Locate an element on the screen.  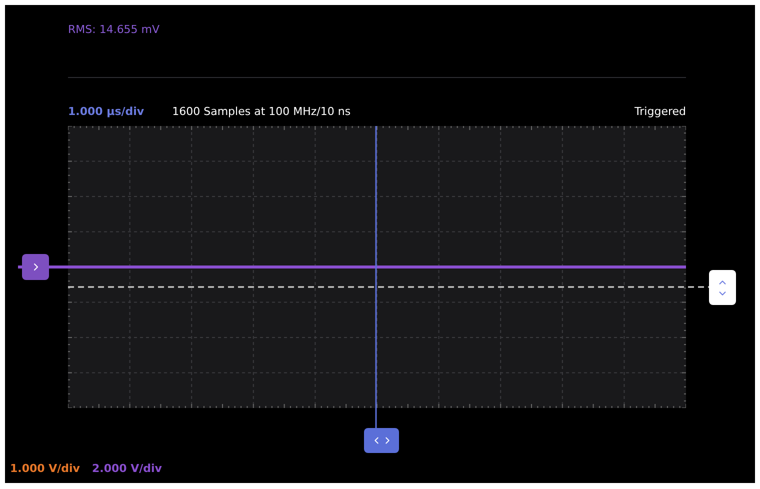
trigger-level-handle is located at coordinates (722, 287).